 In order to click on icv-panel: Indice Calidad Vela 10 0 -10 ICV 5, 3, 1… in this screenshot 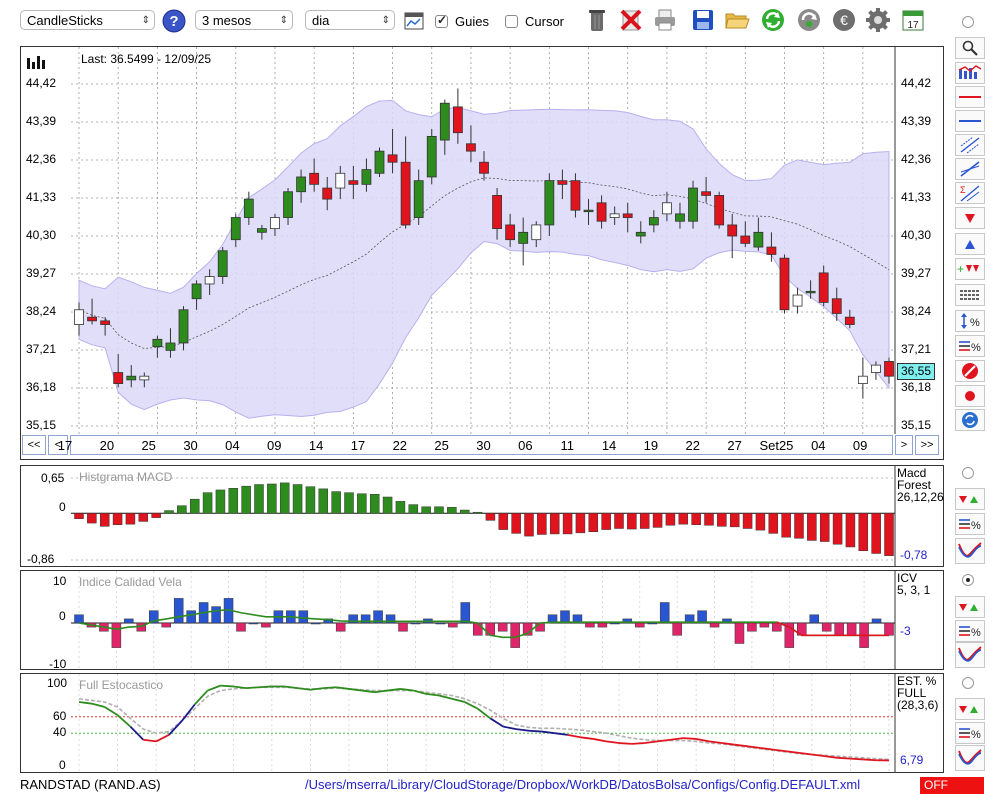, I will do `click(482, 620)`.